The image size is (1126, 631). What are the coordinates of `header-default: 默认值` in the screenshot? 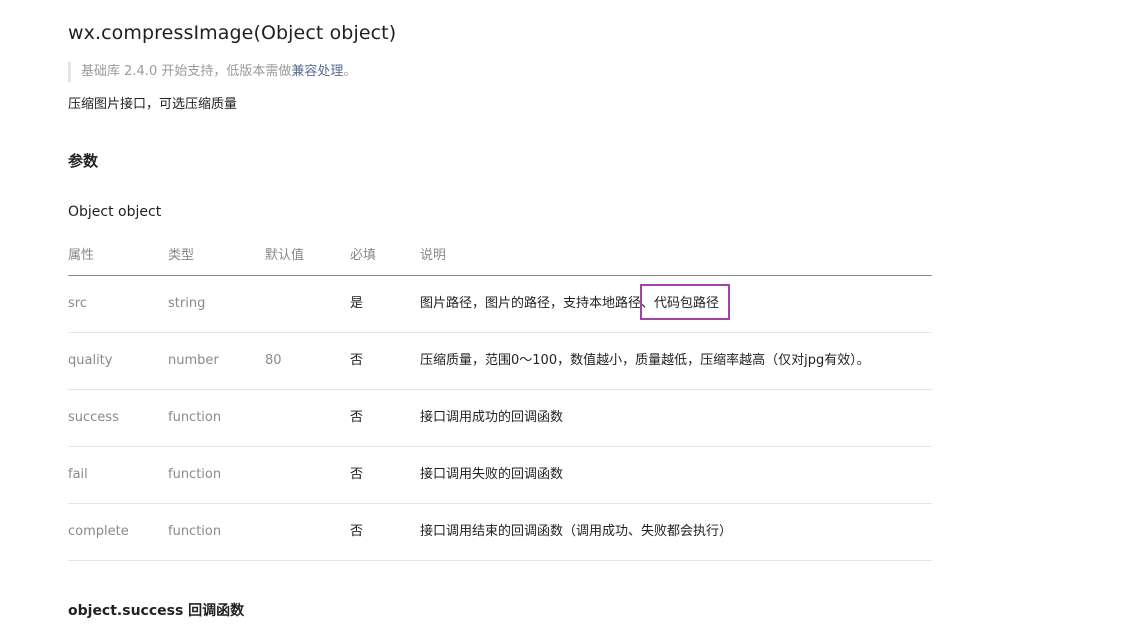 It's located at (285, 255).